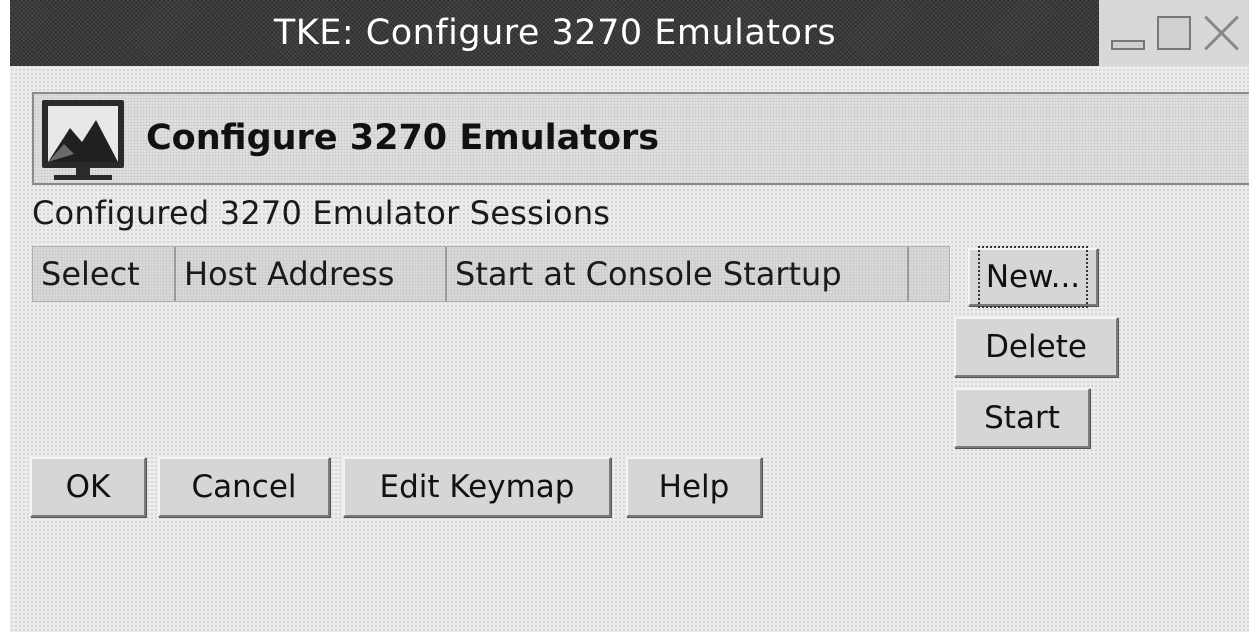 This screenshot has height=632, width=1249. I want to click on window-controls, so click(1174, 33).